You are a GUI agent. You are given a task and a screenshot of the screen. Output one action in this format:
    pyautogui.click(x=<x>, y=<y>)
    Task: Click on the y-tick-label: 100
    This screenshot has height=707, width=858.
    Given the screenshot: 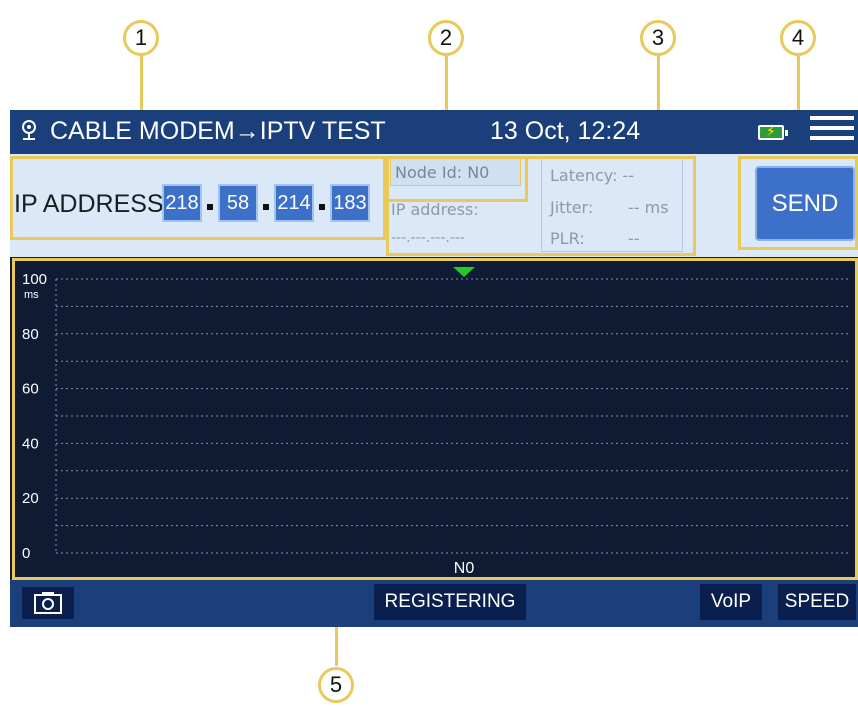 What is the action you would take?
    pyautogui.click(x=34, y=279)
    